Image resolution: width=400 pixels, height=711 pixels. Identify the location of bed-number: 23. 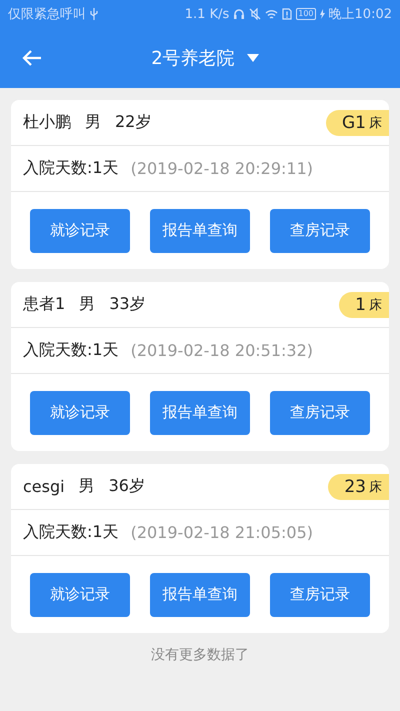
(355, 486).